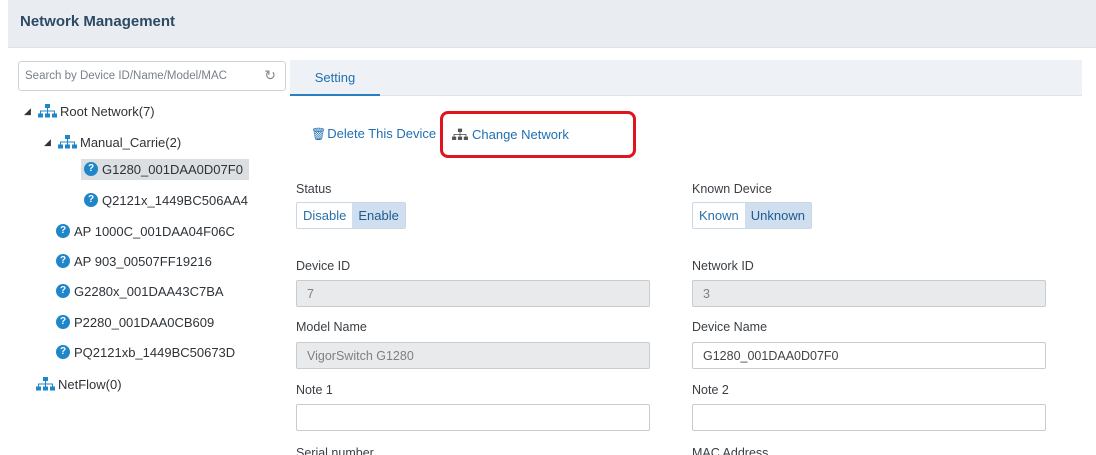 The width and height of the screenshot is (1096, 455). I want to click on page-header: Network Management, so click(552, 24).